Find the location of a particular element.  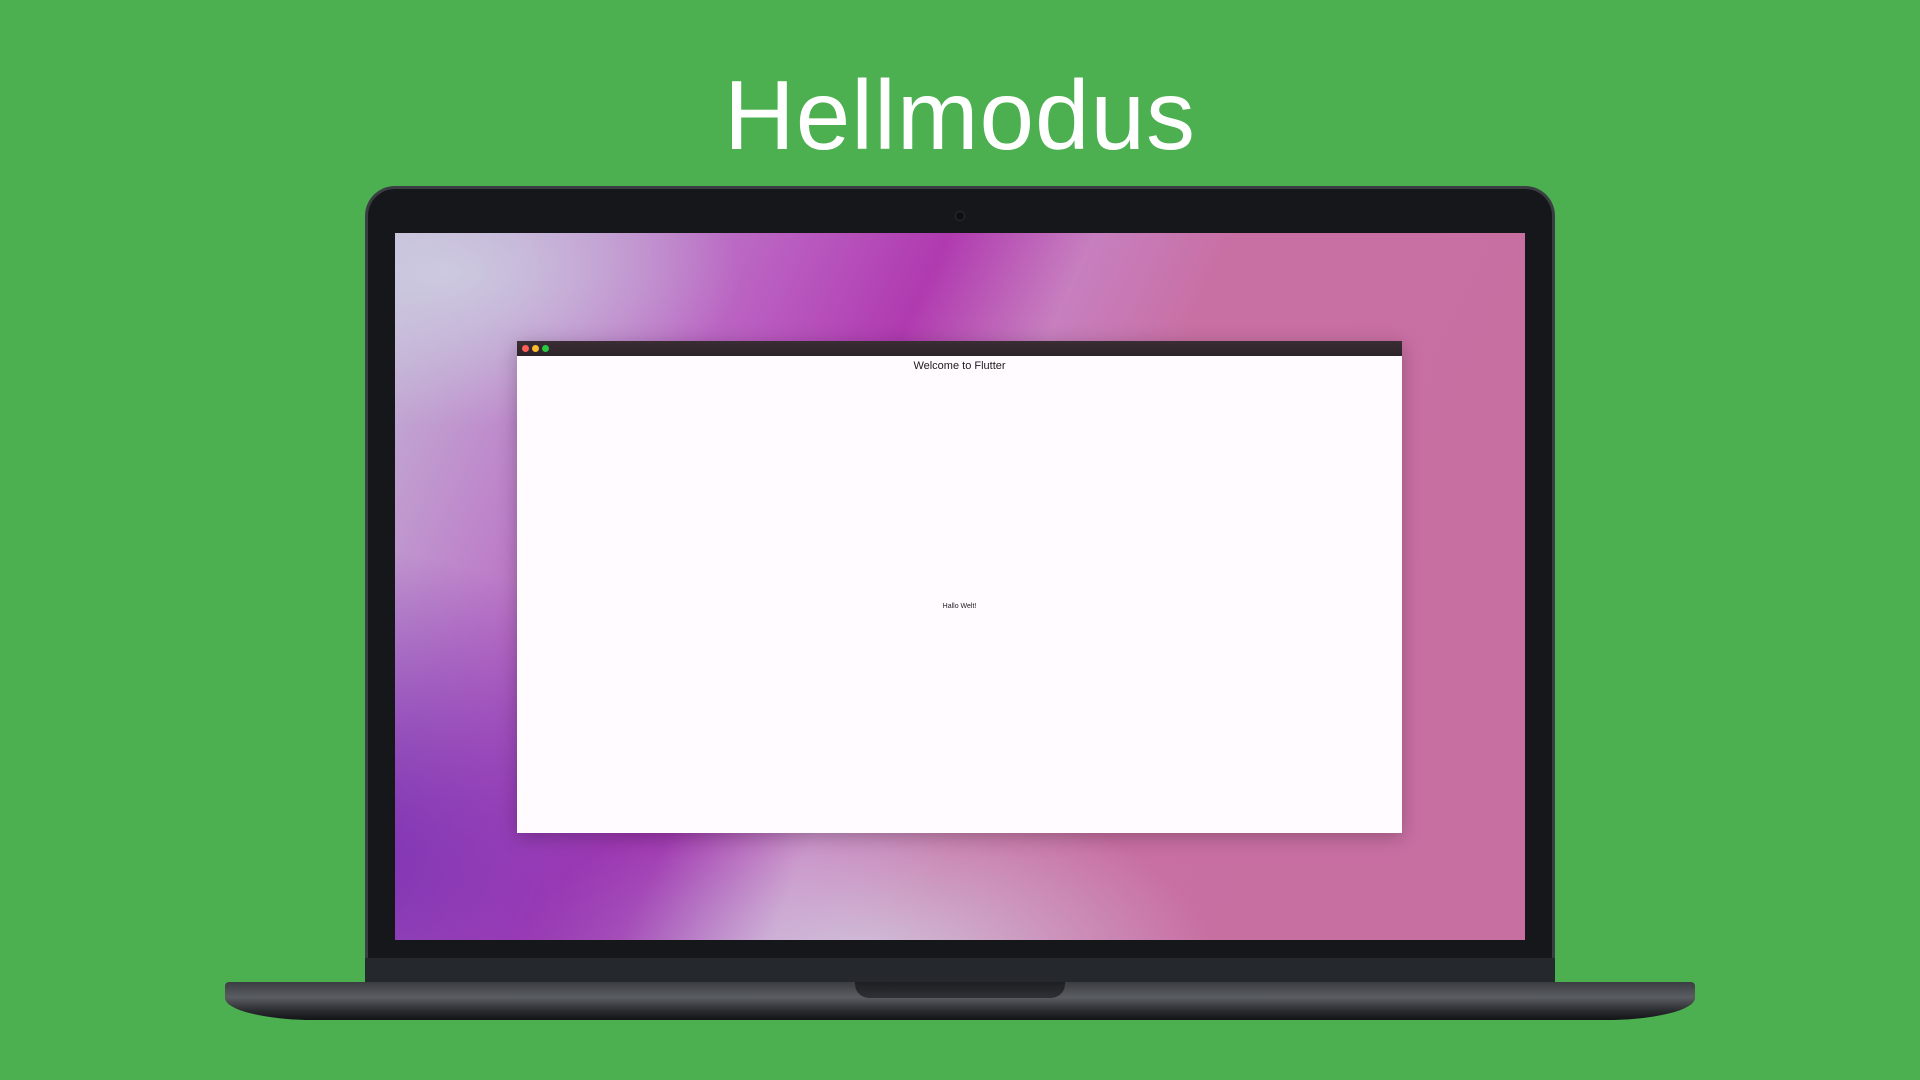

maximize-icon is located at coordinates (545, 348).